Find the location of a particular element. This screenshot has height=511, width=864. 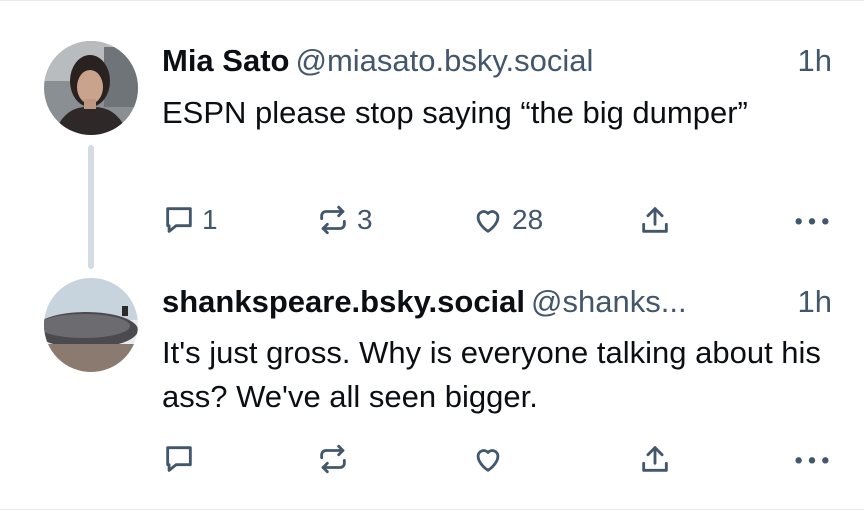

post-actions is located at coordinates (497, 459).